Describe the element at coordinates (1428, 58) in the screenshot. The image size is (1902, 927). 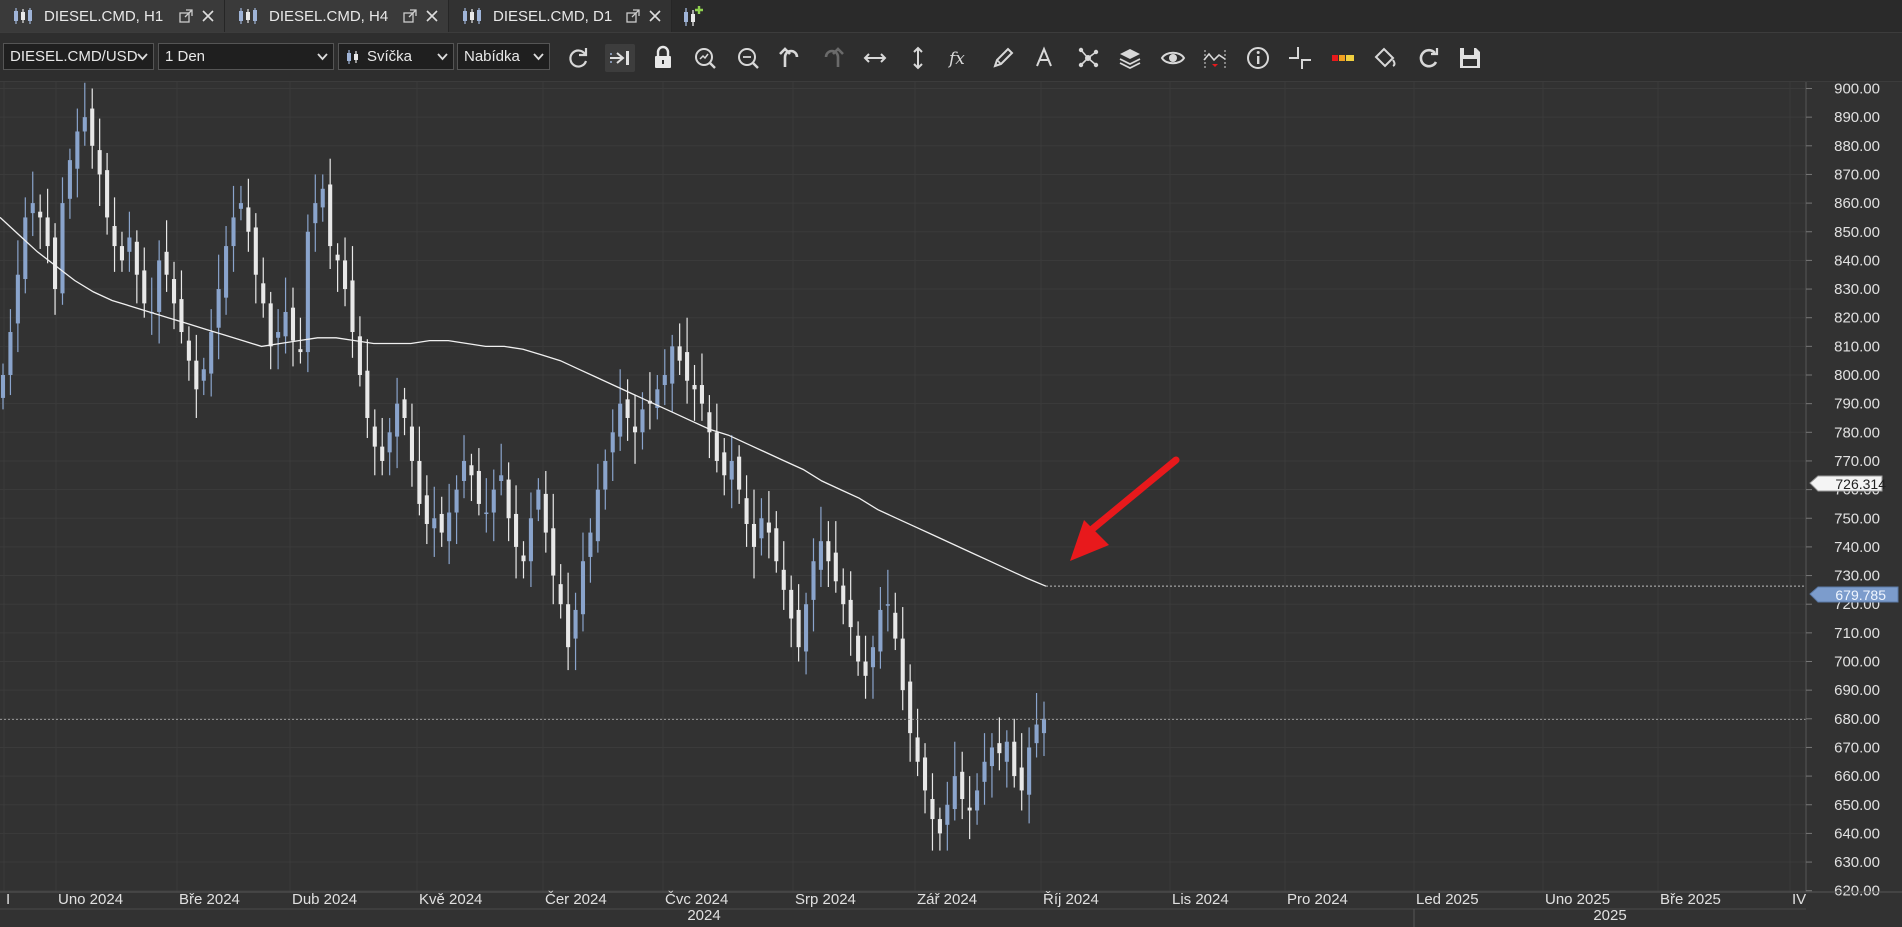
I see `cycle-button` at that location.